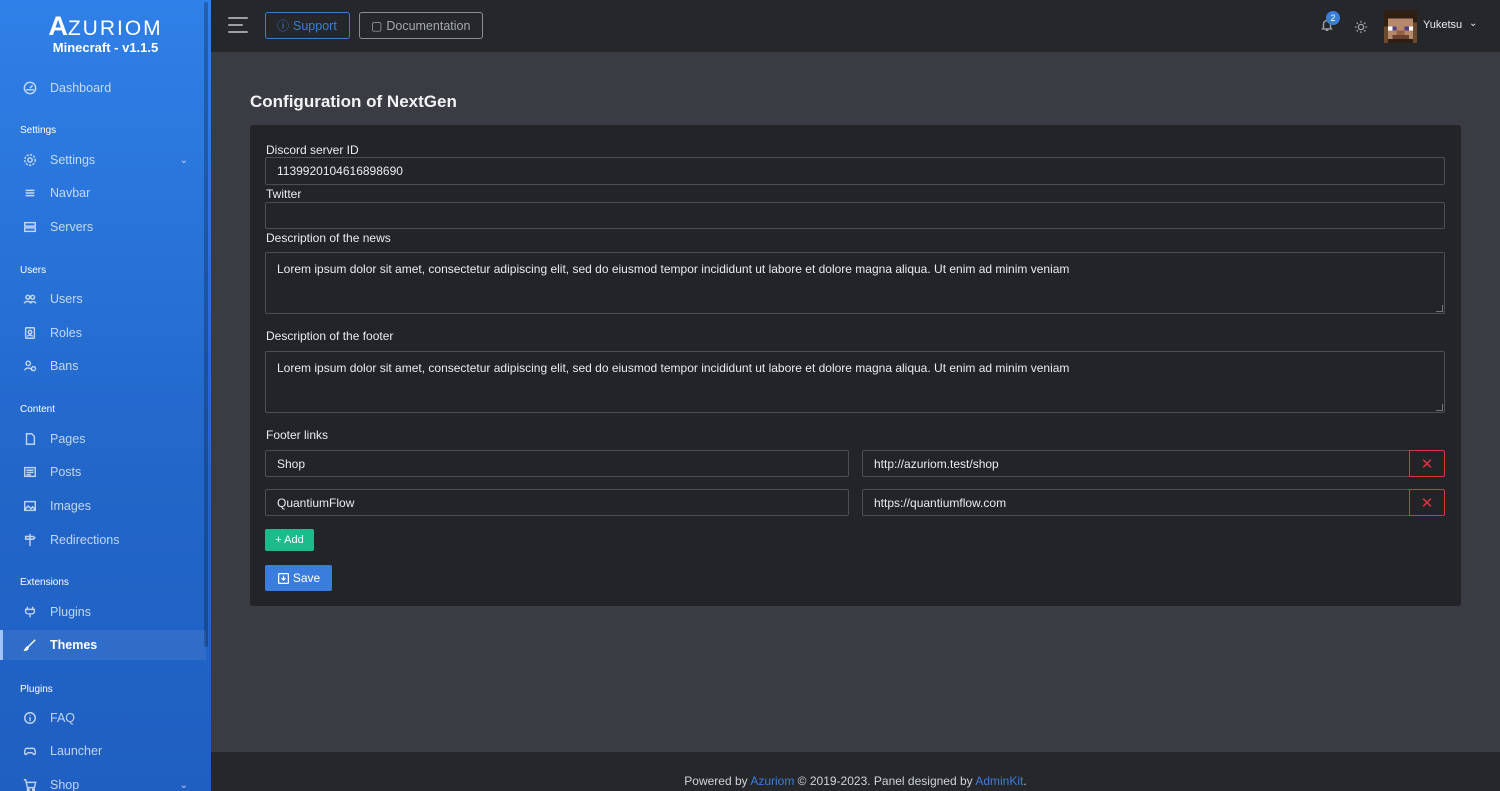  Describe the element at coordinates (103, 439) in the screenshot. I see `sidebar-item-pages: Pages` at that location.